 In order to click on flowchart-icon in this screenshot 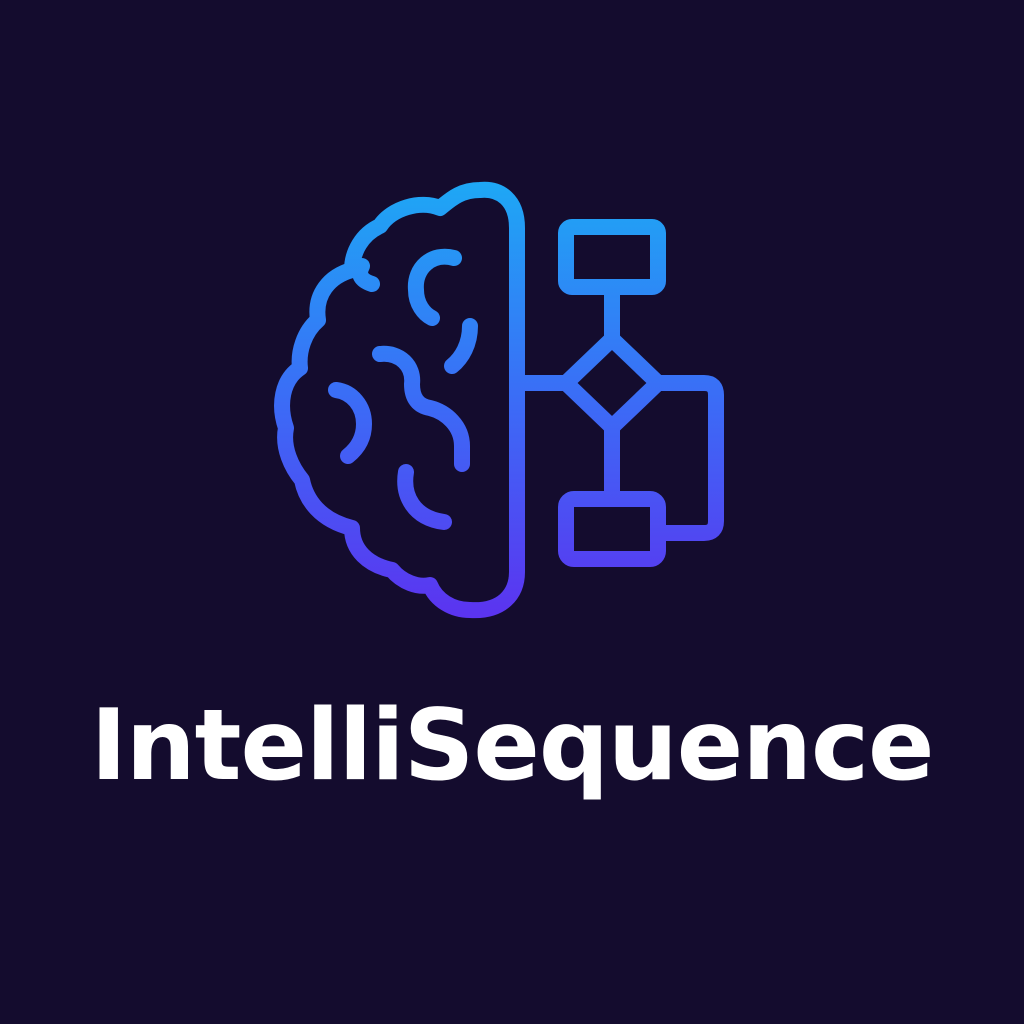, I will do `click(616, 393)`.